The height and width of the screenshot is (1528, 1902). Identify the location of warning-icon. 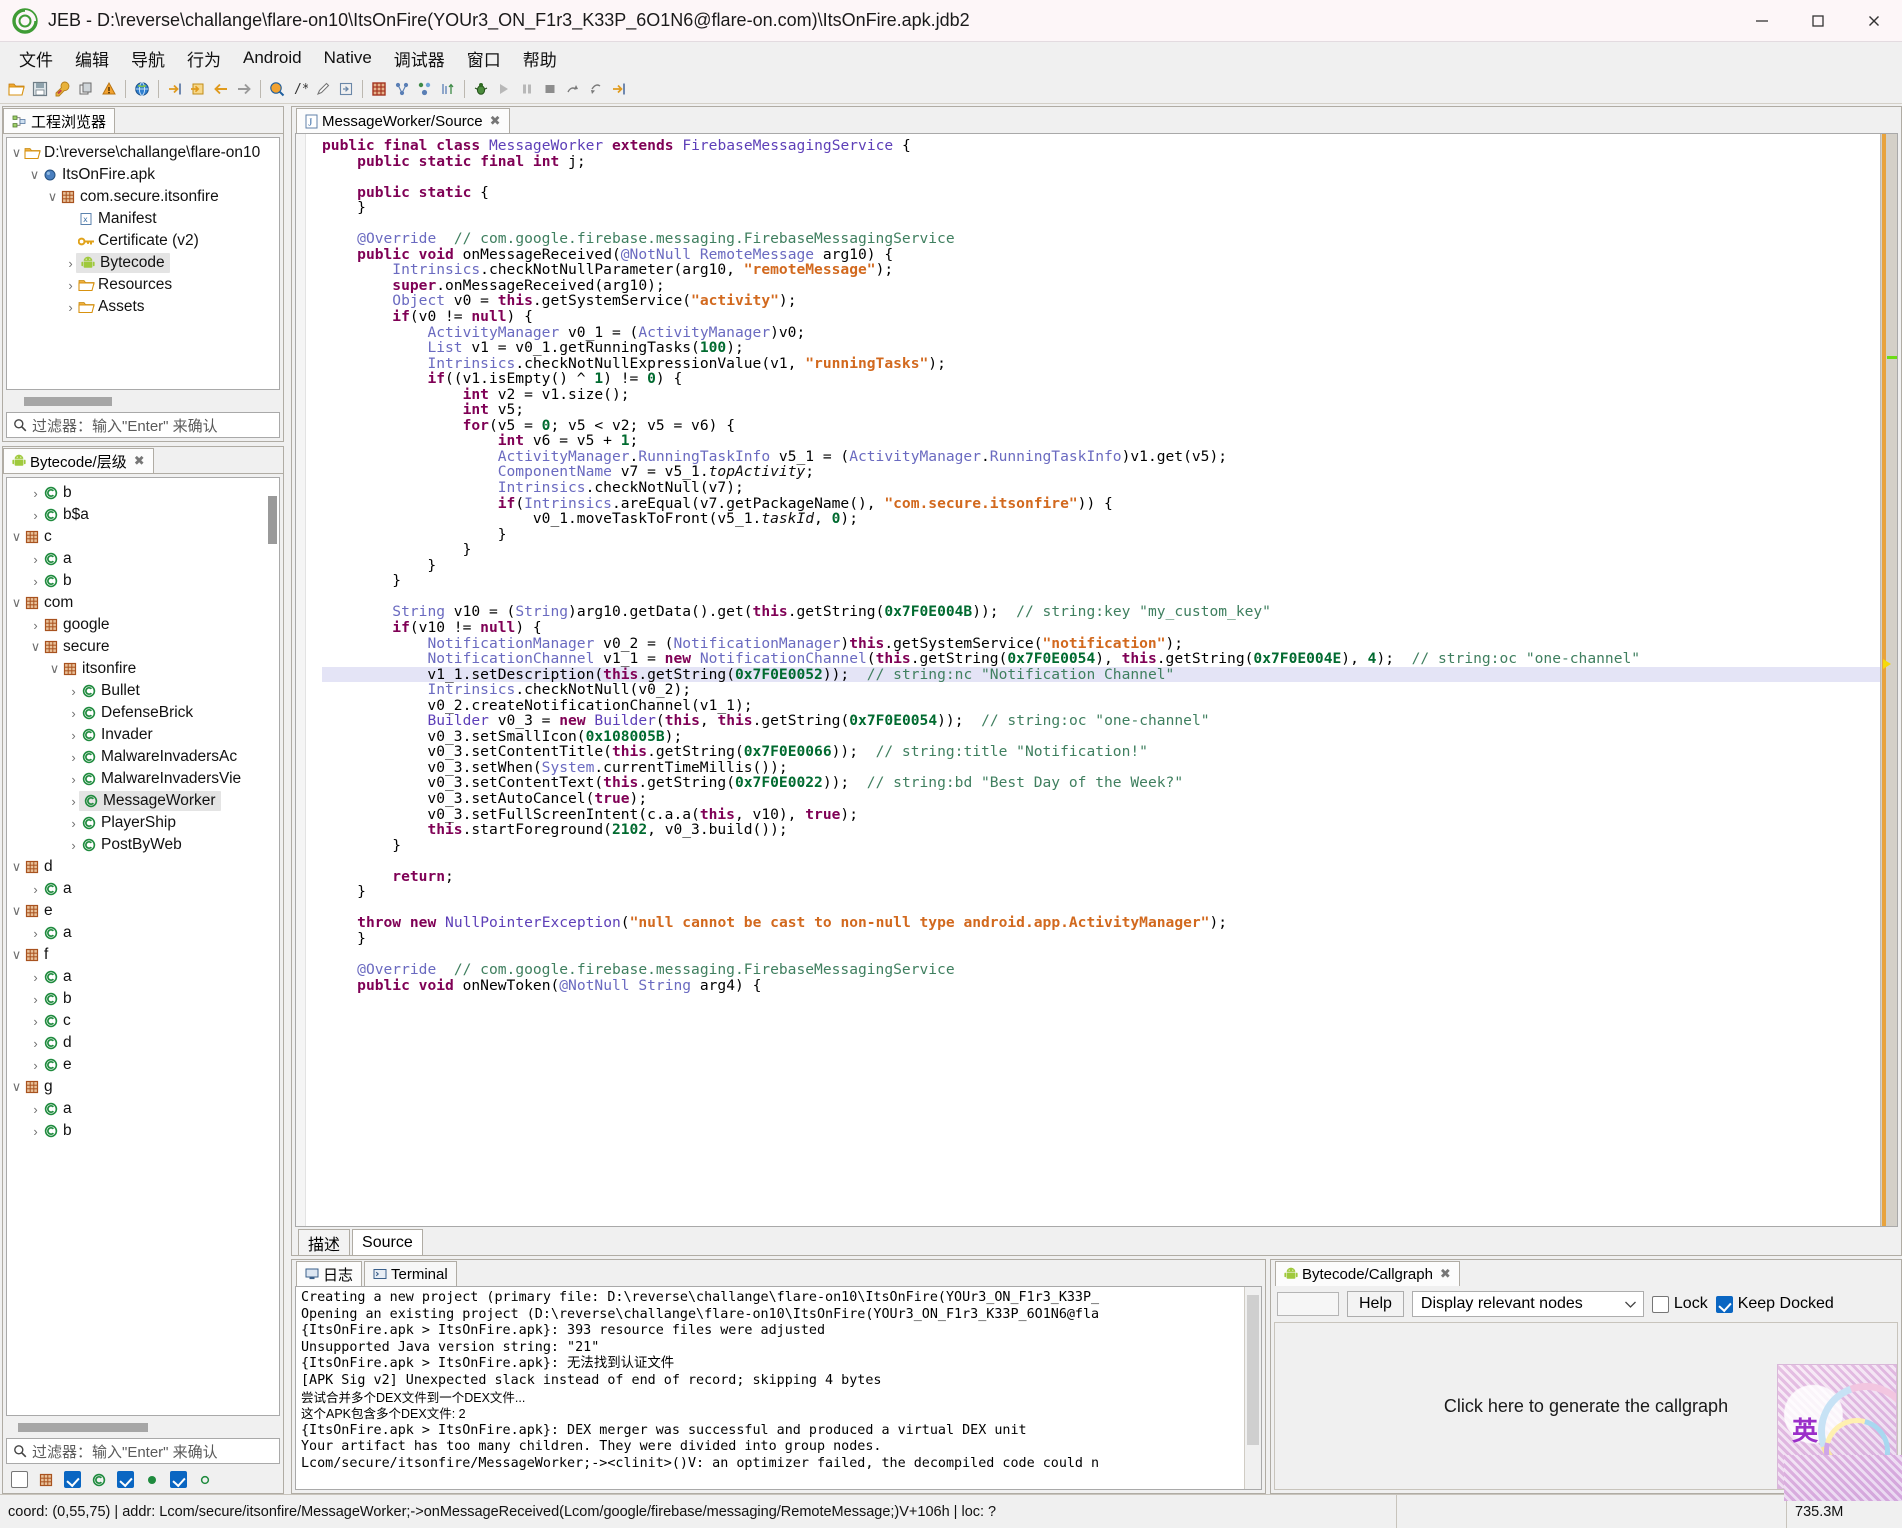
(109, 89).